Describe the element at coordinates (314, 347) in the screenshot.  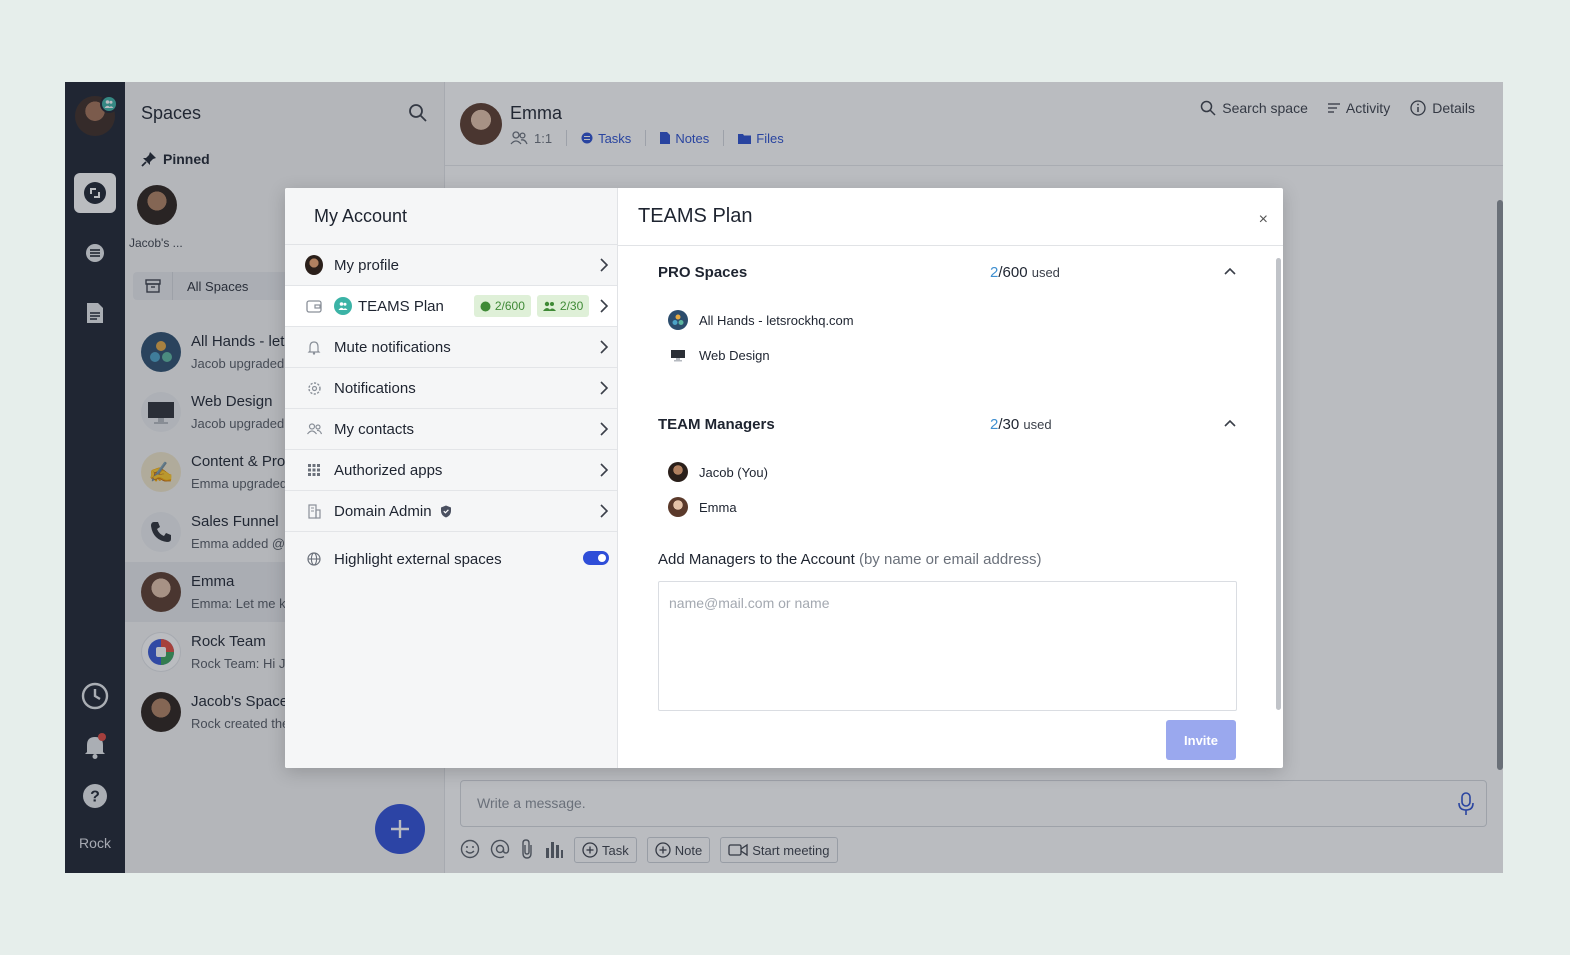
I see `bell-icon` at that location.